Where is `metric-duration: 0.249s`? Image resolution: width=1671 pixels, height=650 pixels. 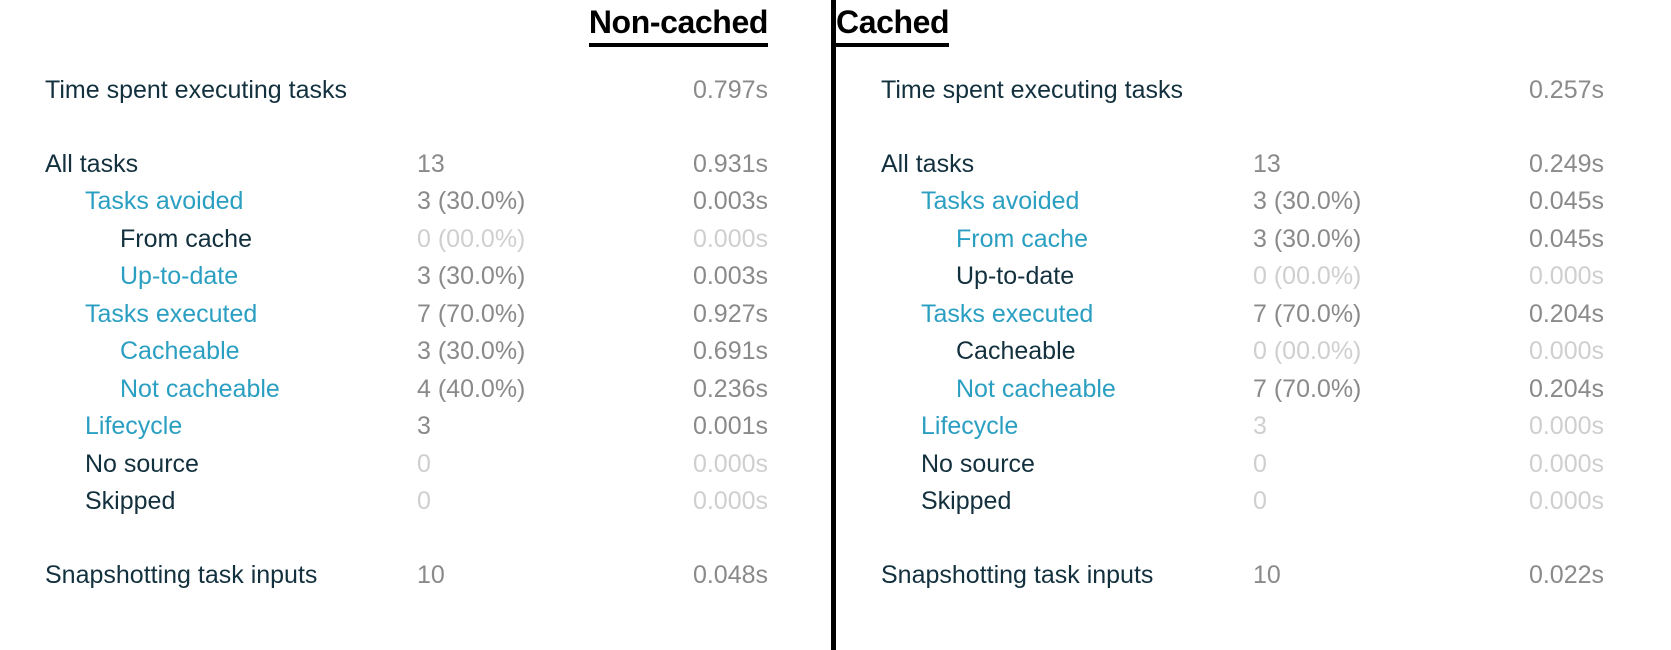 metric-duration: 0.249s is located at coordinates (1566, 163).